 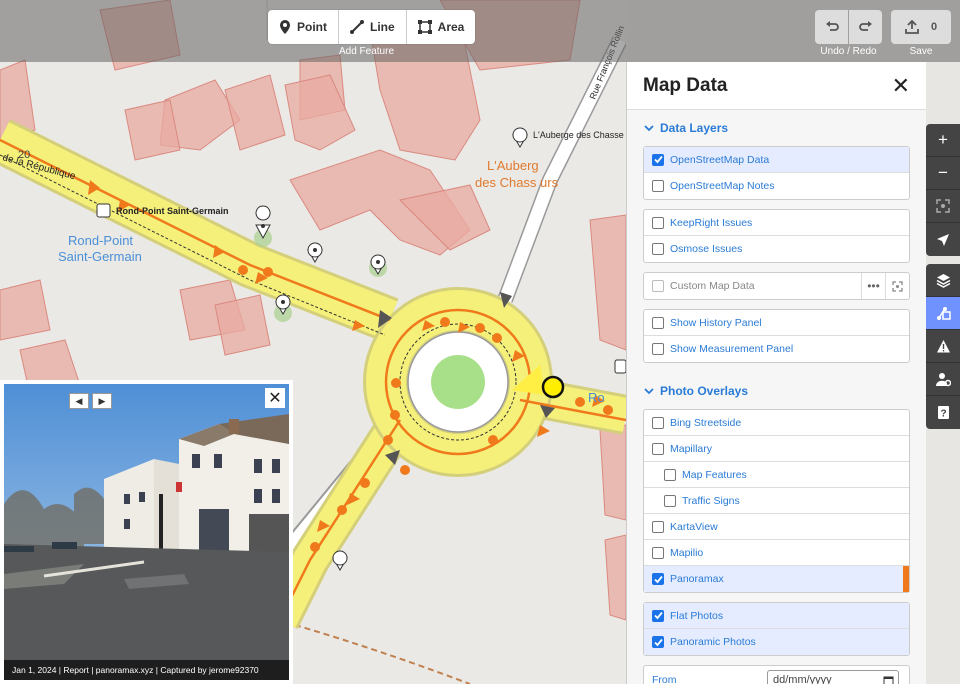 I want to click on plus-icon: +, so click(x=943, y=139).